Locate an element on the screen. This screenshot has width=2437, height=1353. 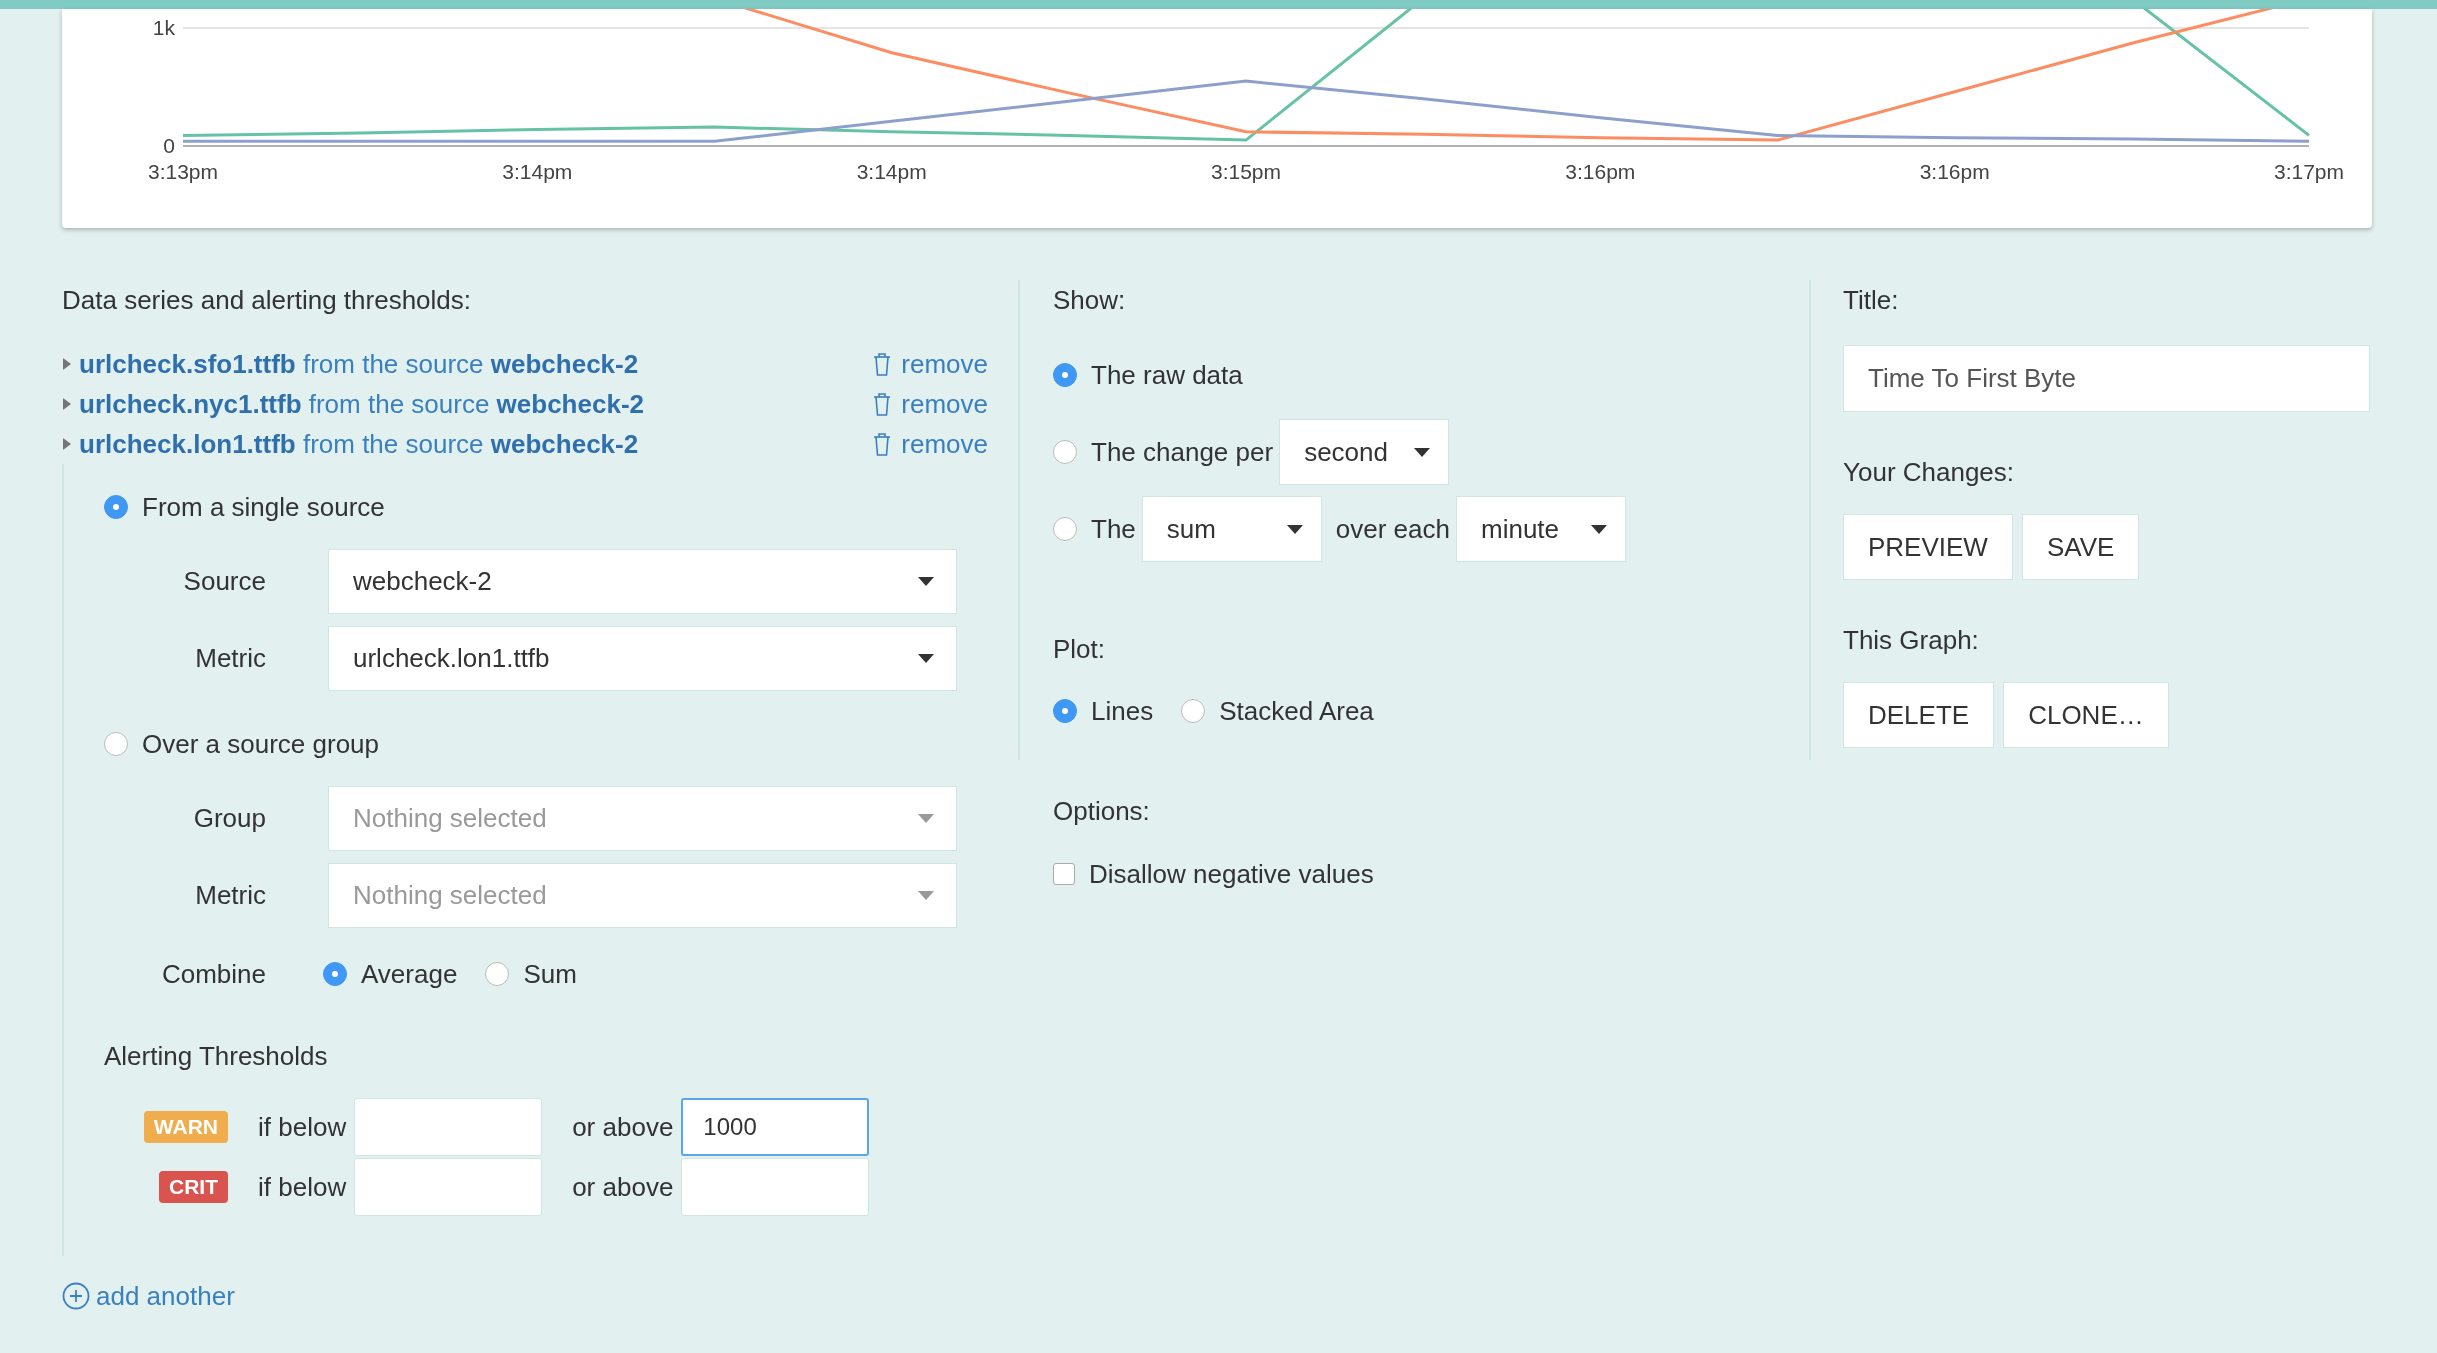
status-badge: CRIT is located at coordinates (193, 1187).